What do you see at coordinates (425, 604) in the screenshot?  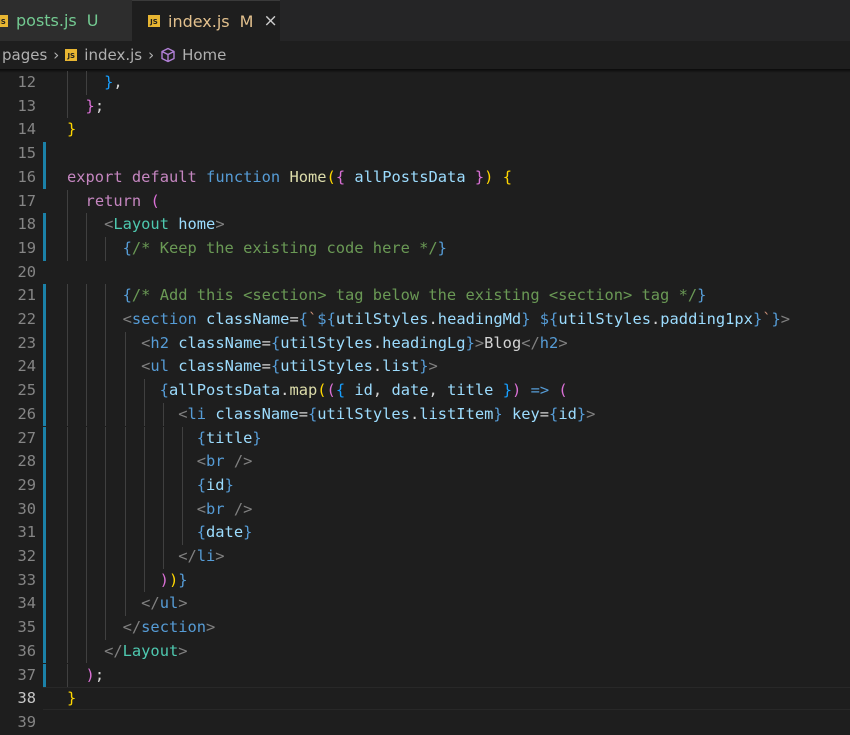 I see `code-line: 34 </ul>` at bounding box center [425, 604].